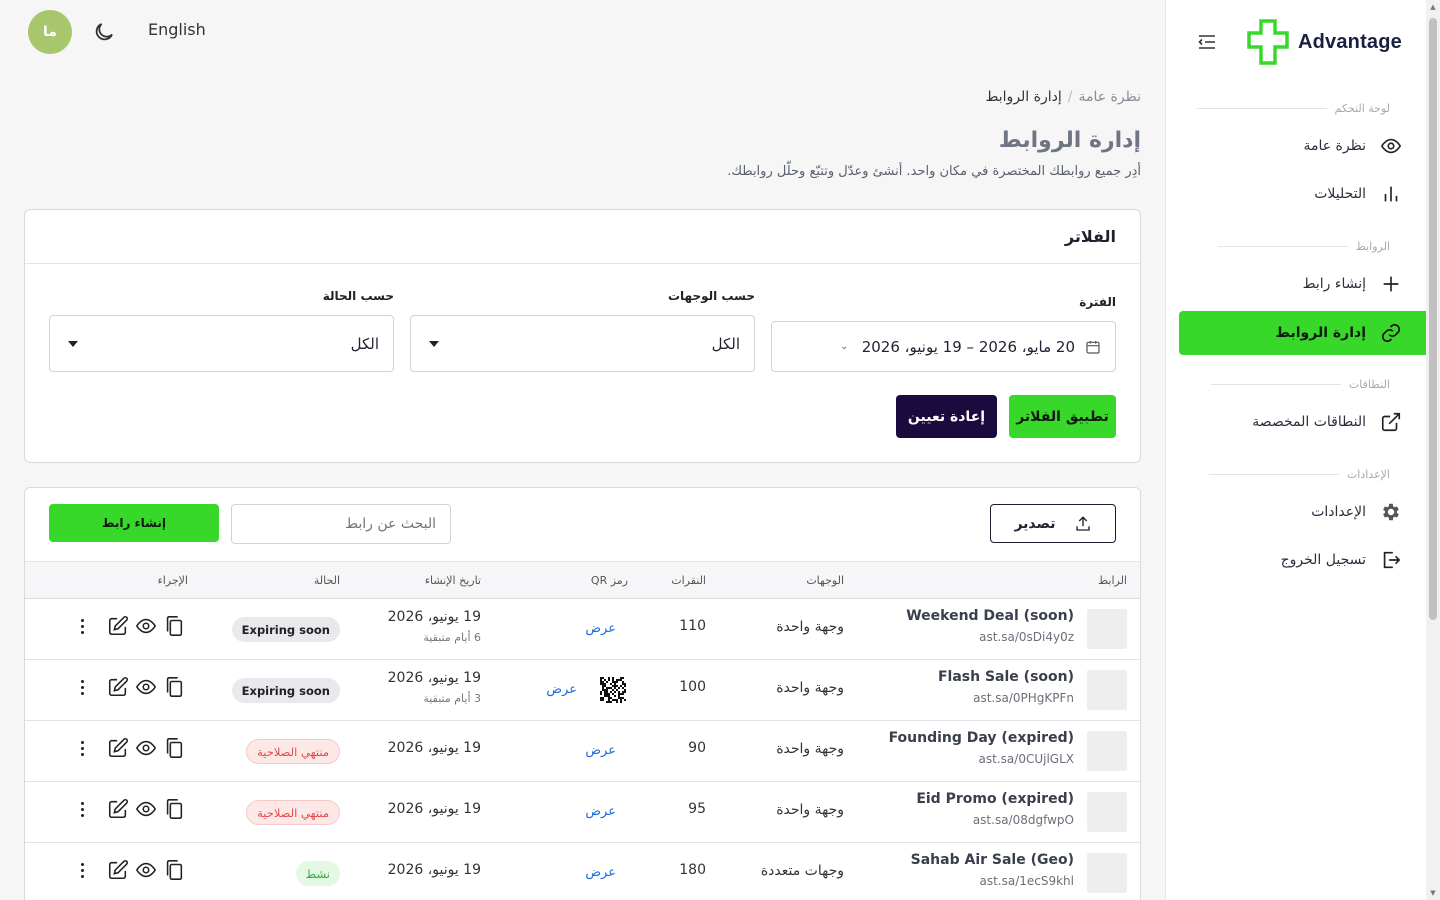  What do you see at coordinates (1302, 194) in the screenshot?
I see `sidebar-item-analytics: التحليلات` at bounding box center [1302, 194].